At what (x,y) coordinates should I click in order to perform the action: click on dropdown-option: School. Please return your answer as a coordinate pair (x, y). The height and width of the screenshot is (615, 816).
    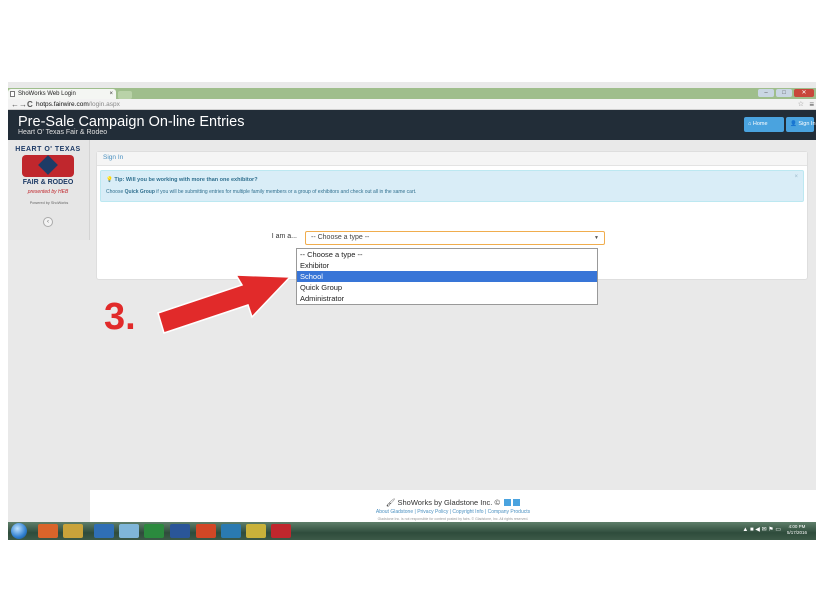
    Looking at the image, I should click on (447, 276).